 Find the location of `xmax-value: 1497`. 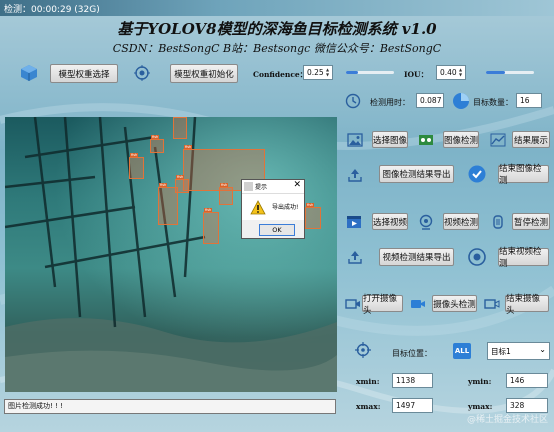

xmax-value: 1497 is located at coordinates (412, 405).